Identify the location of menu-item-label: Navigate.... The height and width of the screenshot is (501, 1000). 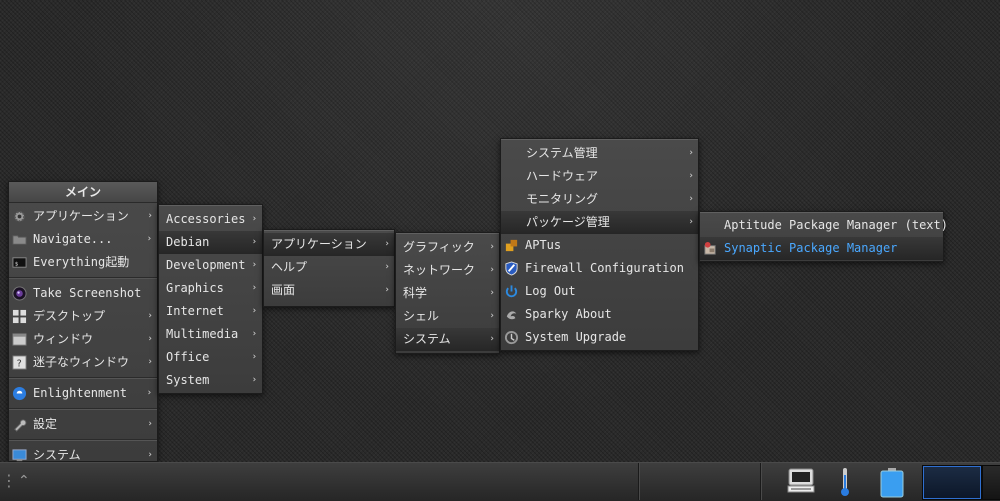
(73, 239).